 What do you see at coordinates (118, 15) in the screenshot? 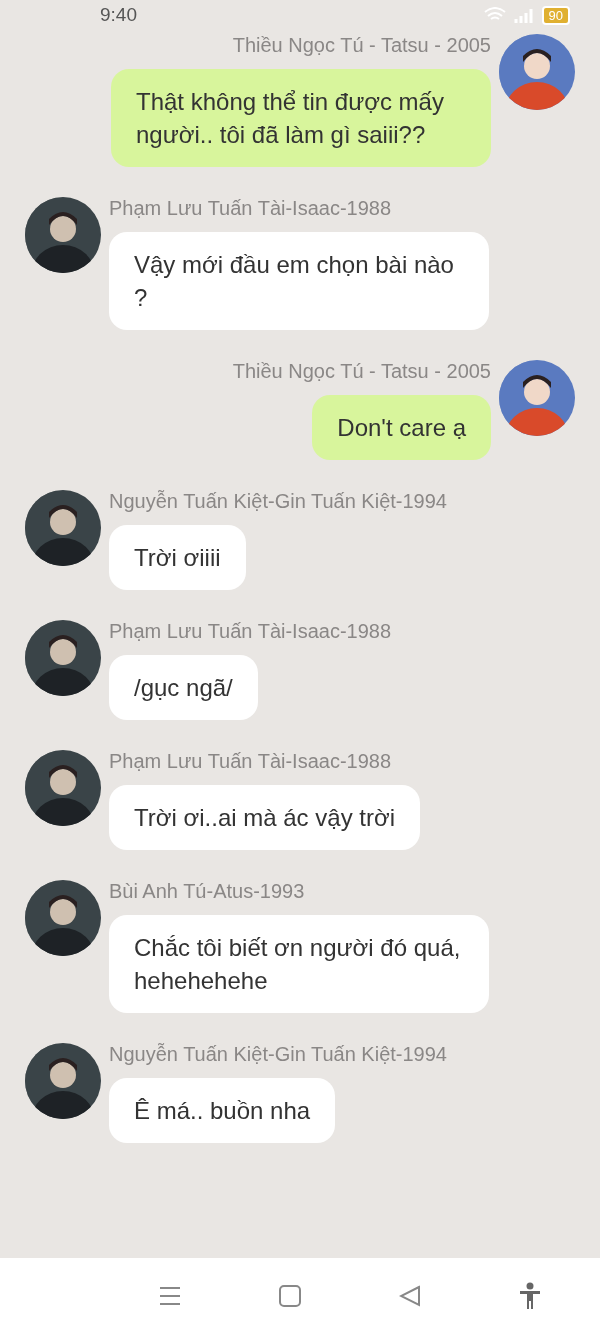
I see `status-time: 9:40` at bounding box center [118, 15].